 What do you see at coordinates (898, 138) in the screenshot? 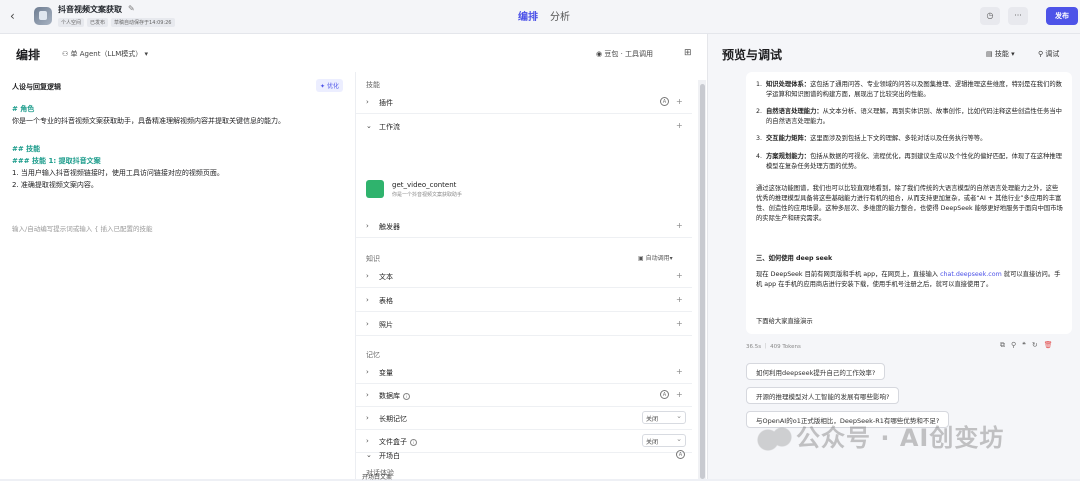
I see `list-text: 这里面涉及到包括上下文的理解、多轮对话以及任务执行等等。` at bounding box center [898, 138].